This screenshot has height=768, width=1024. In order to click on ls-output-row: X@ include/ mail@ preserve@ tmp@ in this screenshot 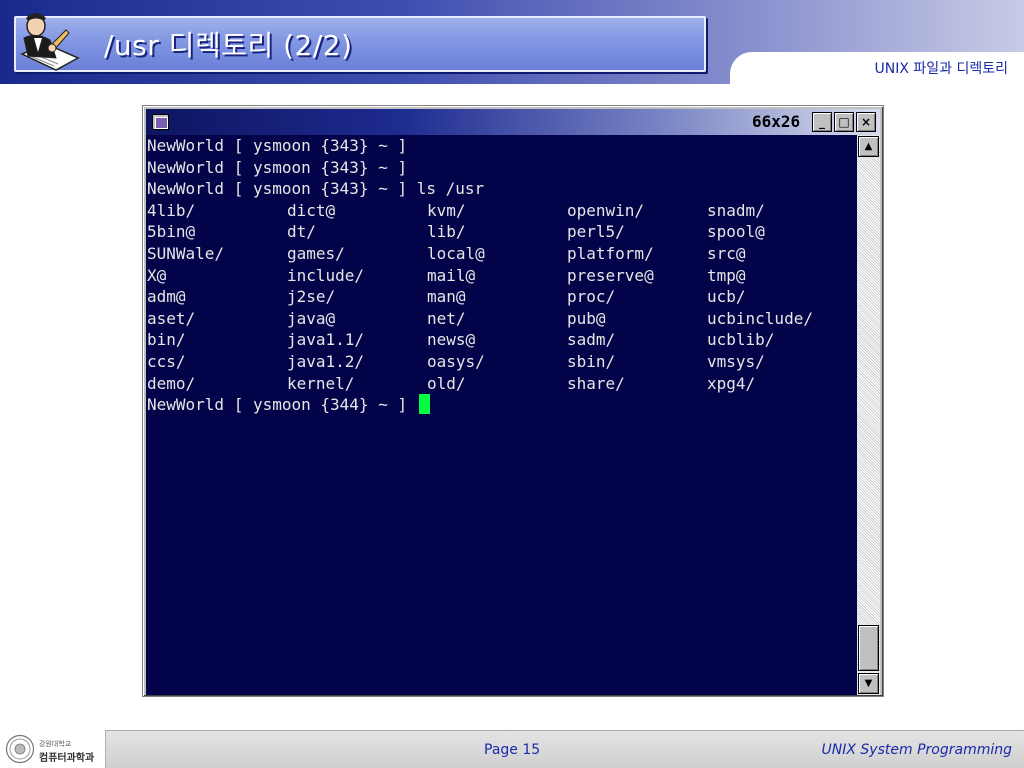, I will do `click(501, 276)`.